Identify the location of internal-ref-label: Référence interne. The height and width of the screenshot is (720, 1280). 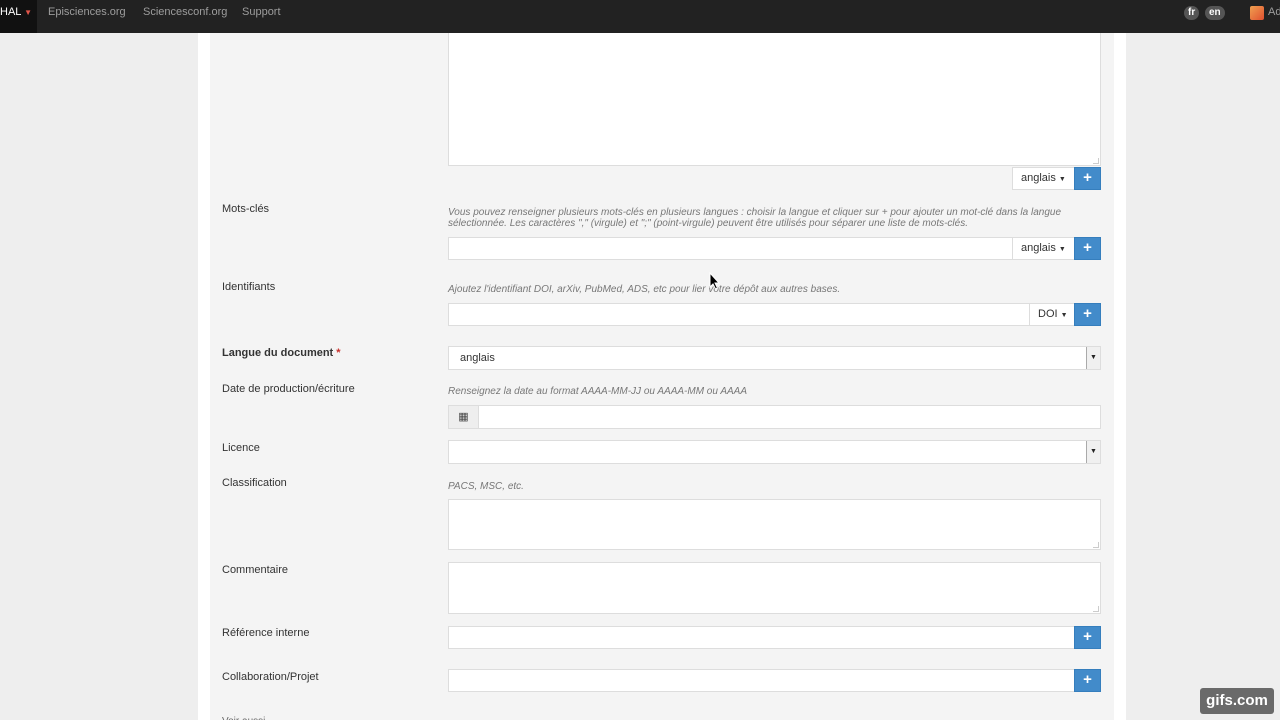
(266, 633).